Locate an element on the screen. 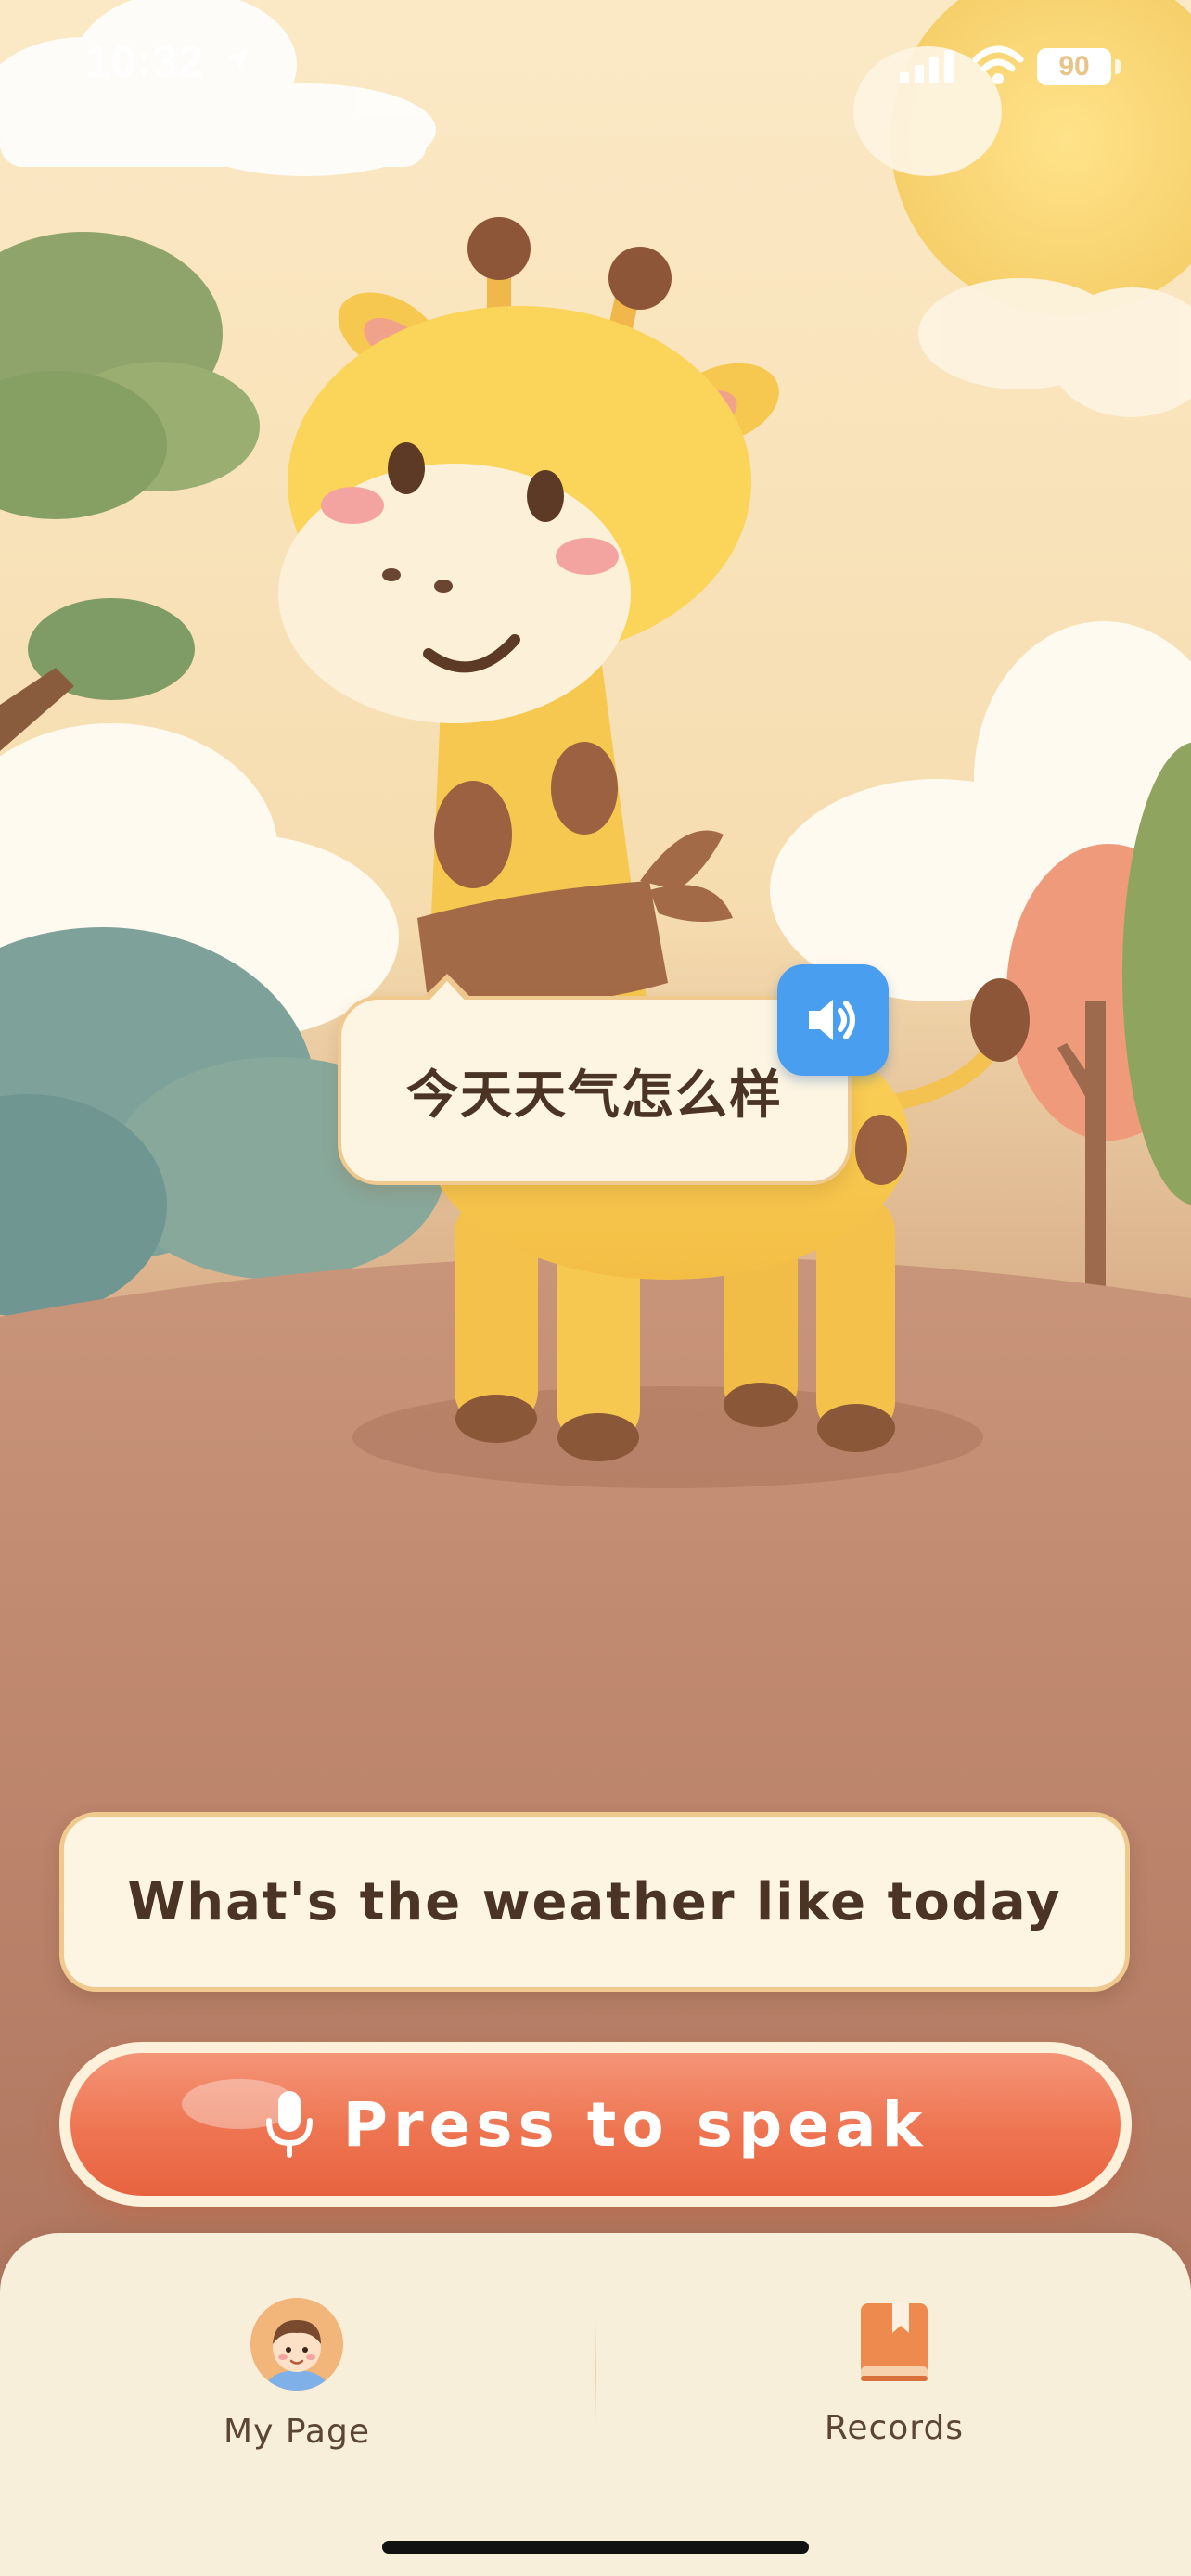 Image resolution: width=1191 pixels, height=2576 pixels. translation-card: What's the weather like today is located at coordinates (594, 1902).